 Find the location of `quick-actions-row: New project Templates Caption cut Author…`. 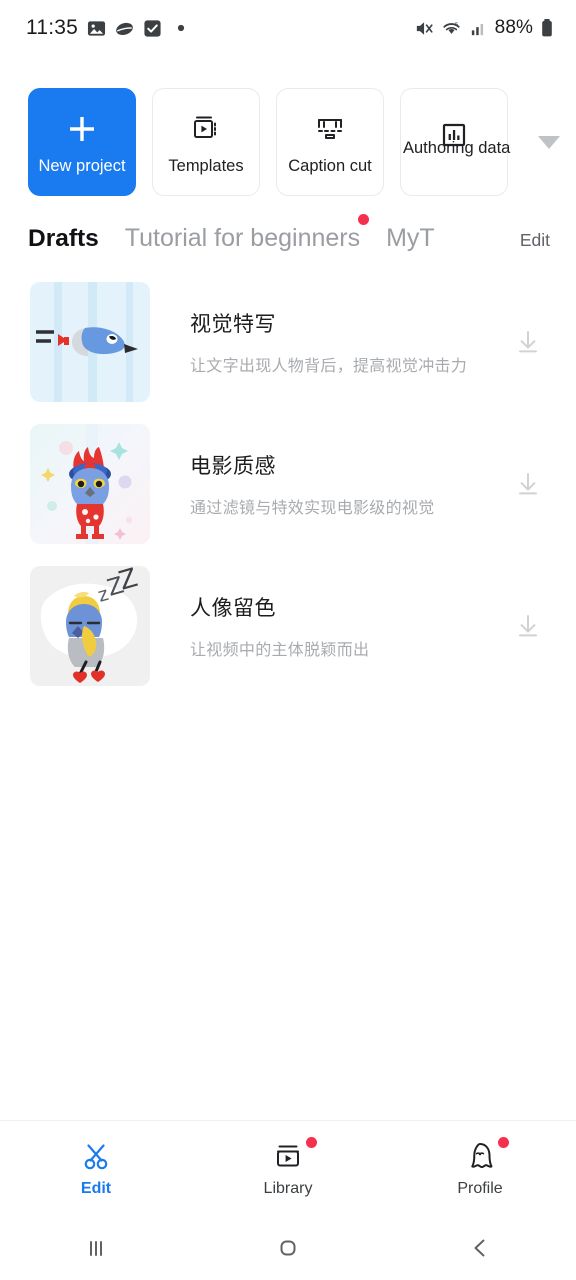

quick-actions-row: New project Templates Caption cut Author… is located at coordinates (288, 126).